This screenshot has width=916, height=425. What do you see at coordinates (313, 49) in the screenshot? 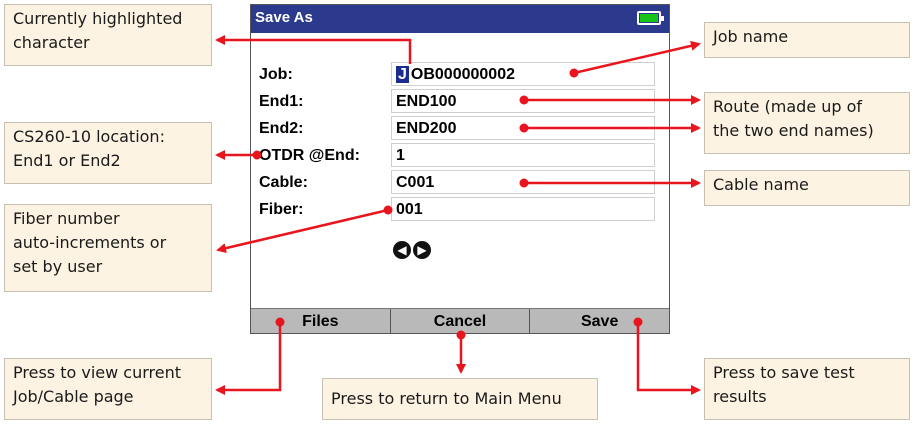
I see `connector-highlighted-character` at bounding box center [313, 49].